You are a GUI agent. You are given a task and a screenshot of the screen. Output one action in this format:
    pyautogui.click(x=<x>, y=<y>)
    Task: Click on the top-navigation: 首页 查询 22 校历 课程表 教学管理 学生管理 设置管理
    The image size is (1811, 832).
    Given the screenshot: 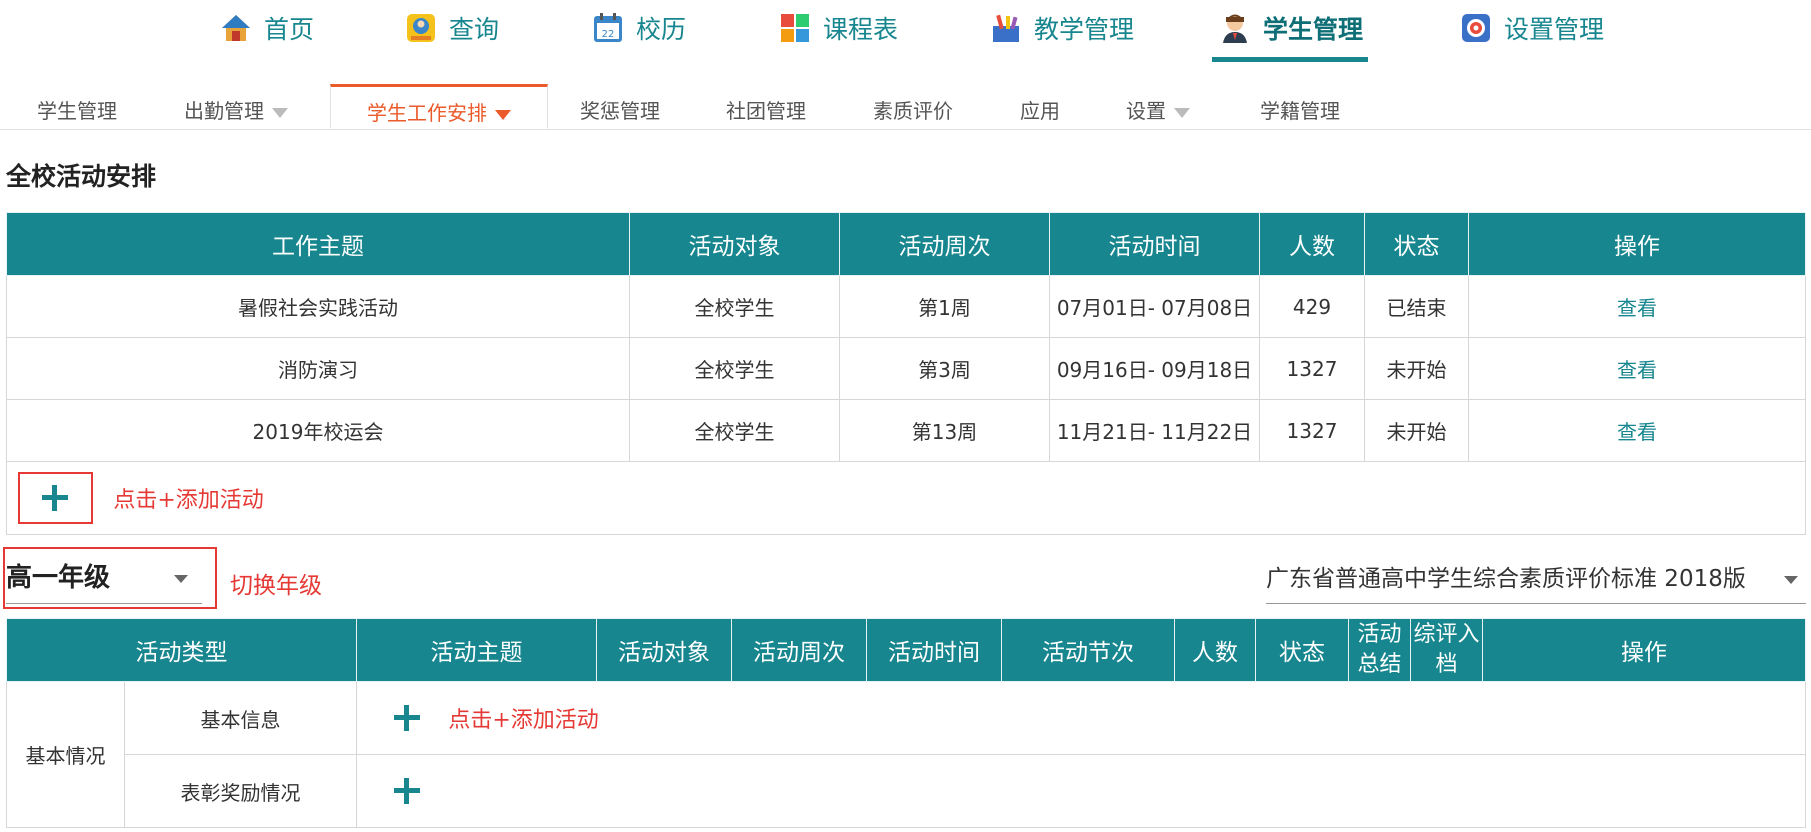 What is the action you would take?
    pyautogui.click(x=905, y=31)
    